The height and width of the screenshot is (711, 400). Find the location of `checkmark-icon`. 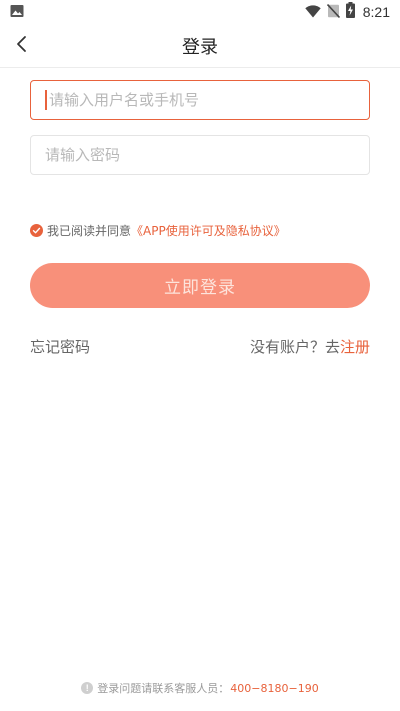

checkmark-icon is located at coordinates (36, 230).